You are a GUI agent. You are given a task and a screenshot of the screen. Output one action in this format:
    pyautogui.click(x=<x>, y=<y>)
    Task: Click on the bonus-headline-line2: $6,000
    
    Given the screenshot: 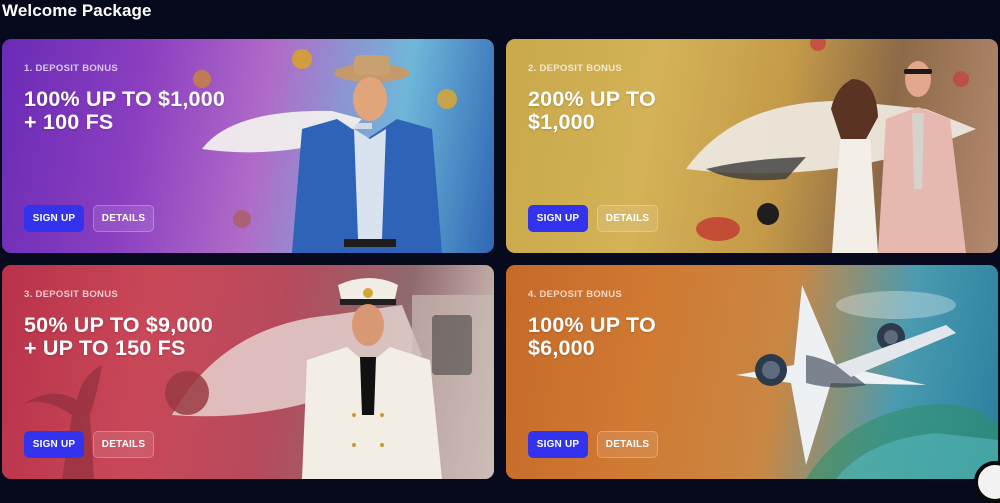 What is the action you would take?
    pyautogui.click(x=561, y=348)
    